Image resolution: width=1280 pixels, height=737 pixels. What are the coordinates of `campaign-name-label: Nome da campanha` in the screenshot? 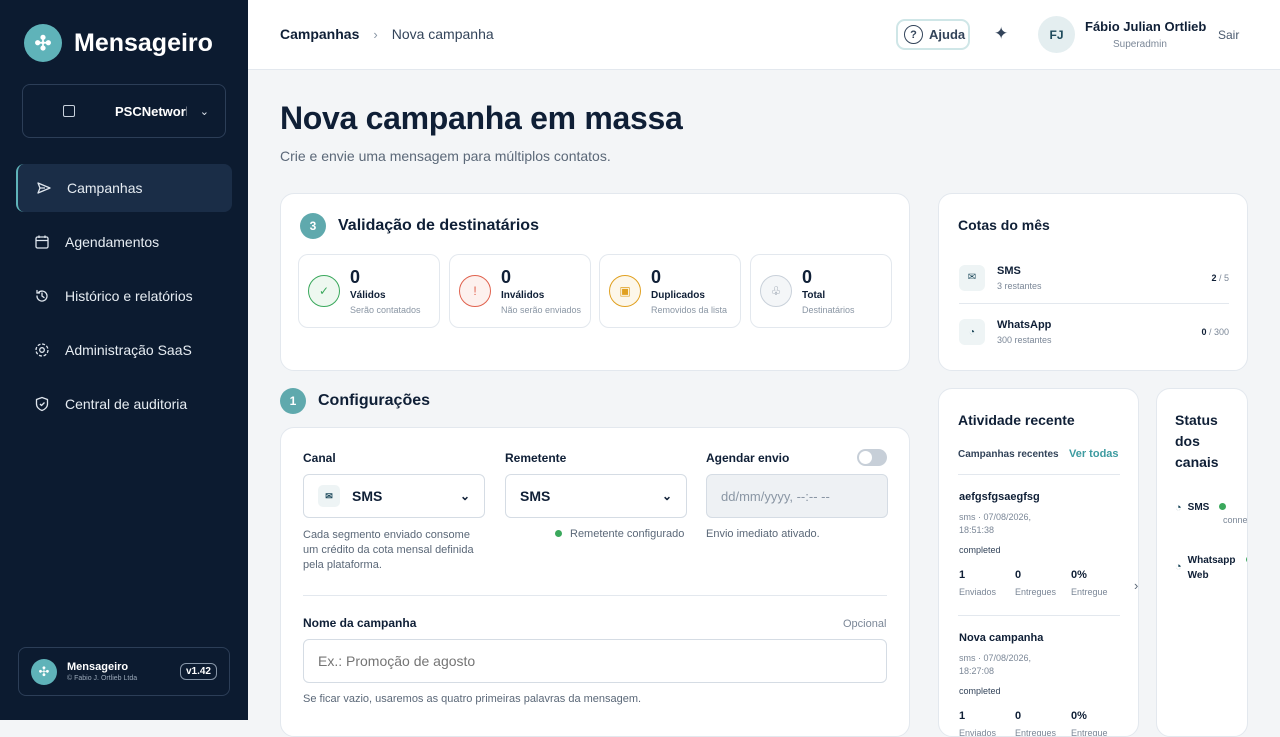 It's located at (360, 623).